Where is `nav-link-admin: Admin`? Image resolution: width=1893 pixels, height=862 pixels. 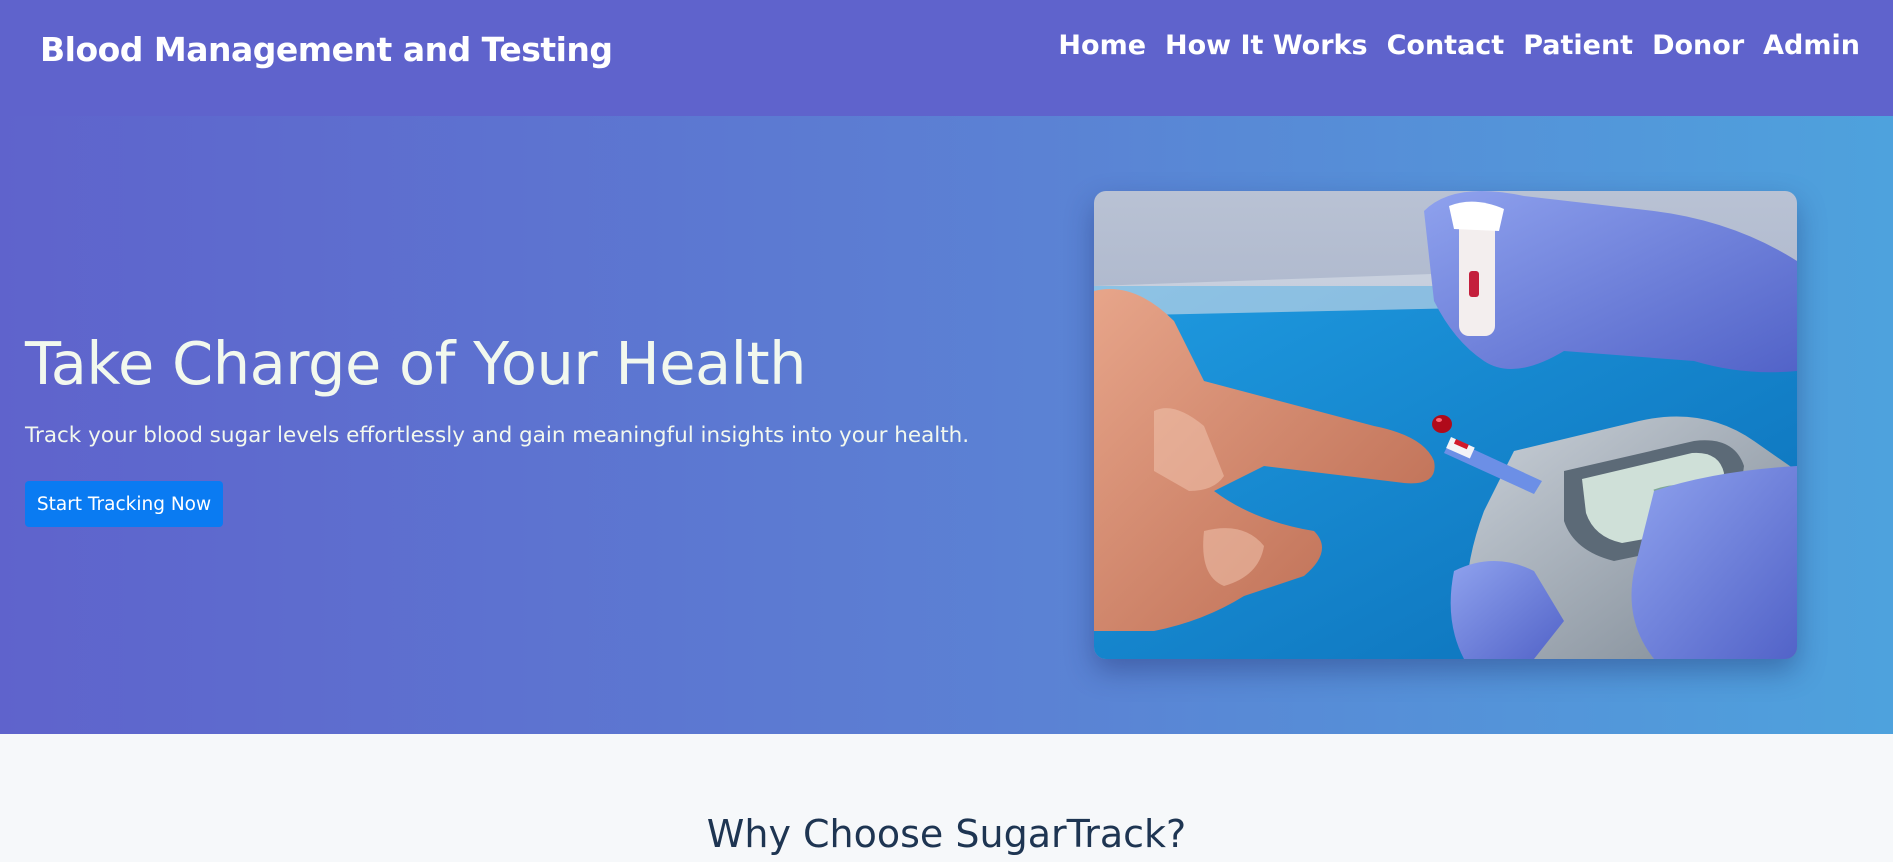 nav-link-admin: Admin is located at coordinates (1811, 45).